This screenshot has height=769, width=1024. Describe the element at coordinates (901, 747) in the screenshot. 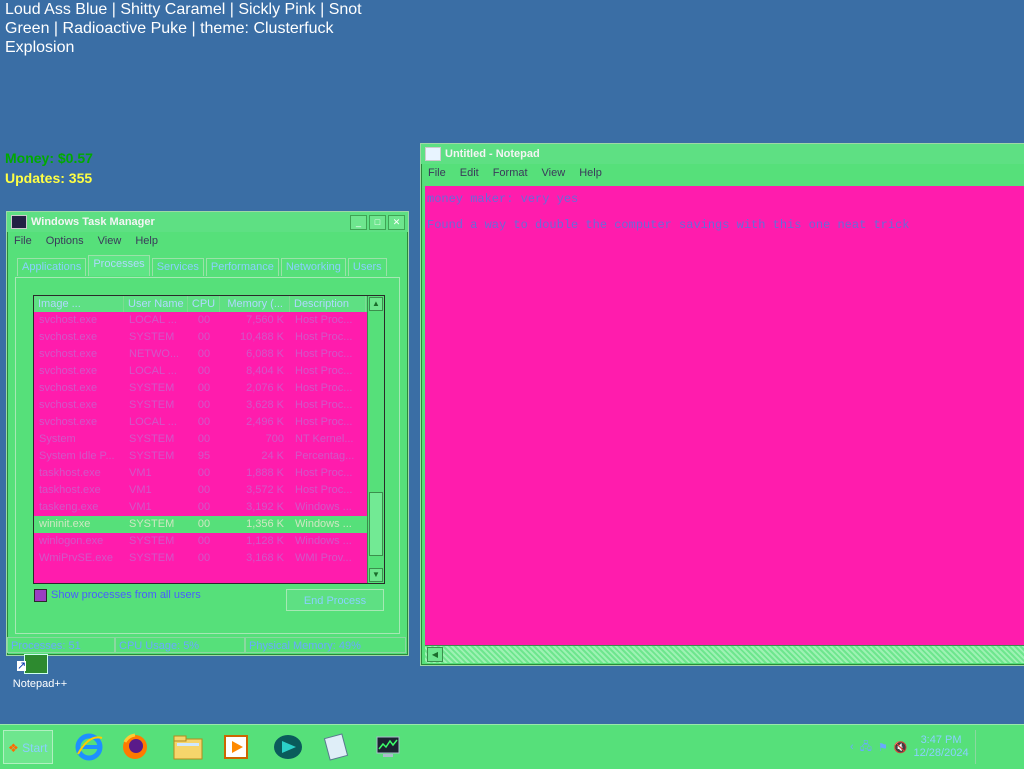

I see `volume-muted-icon: 🔇` at that location.